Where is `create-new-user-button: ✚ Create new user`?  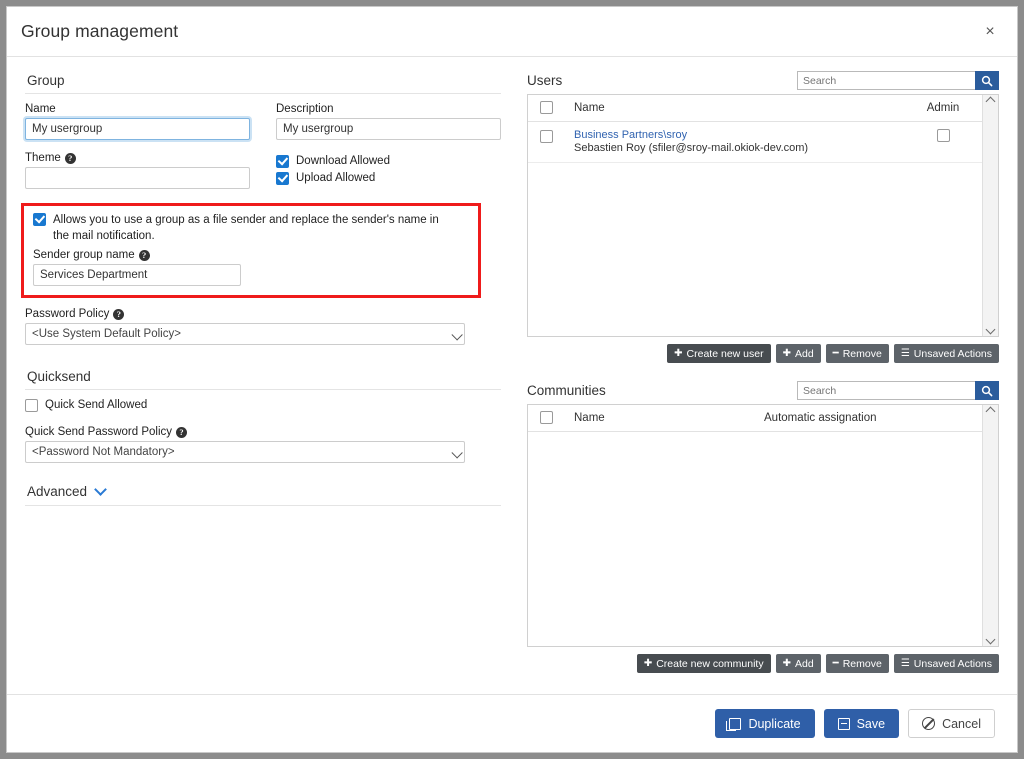 create-new-user-button: ✚ Create new user is located at coordinates (719, 353).